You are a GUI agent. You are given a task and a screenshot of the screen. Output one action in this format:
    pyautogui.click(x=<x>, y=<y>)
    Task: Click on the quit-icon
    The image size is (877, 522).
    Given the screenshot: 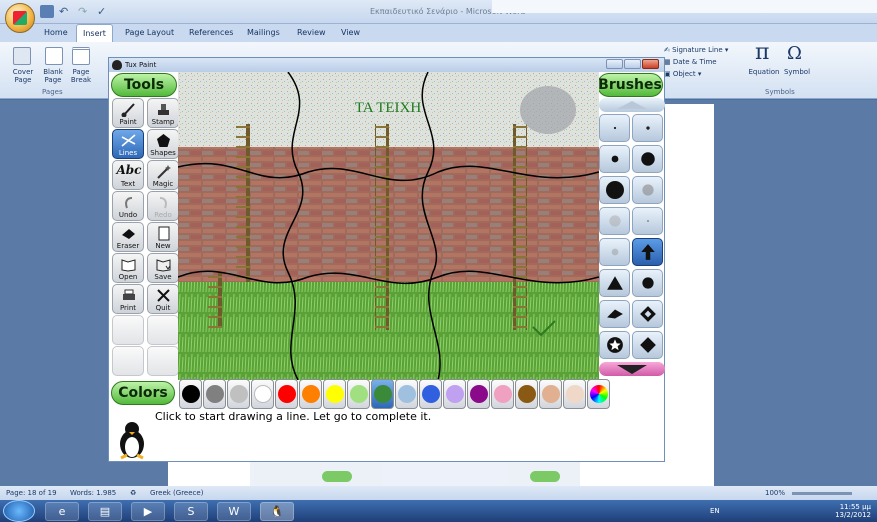 What is the action you would take?
    pyautogui.click(x=163, y=295)
    